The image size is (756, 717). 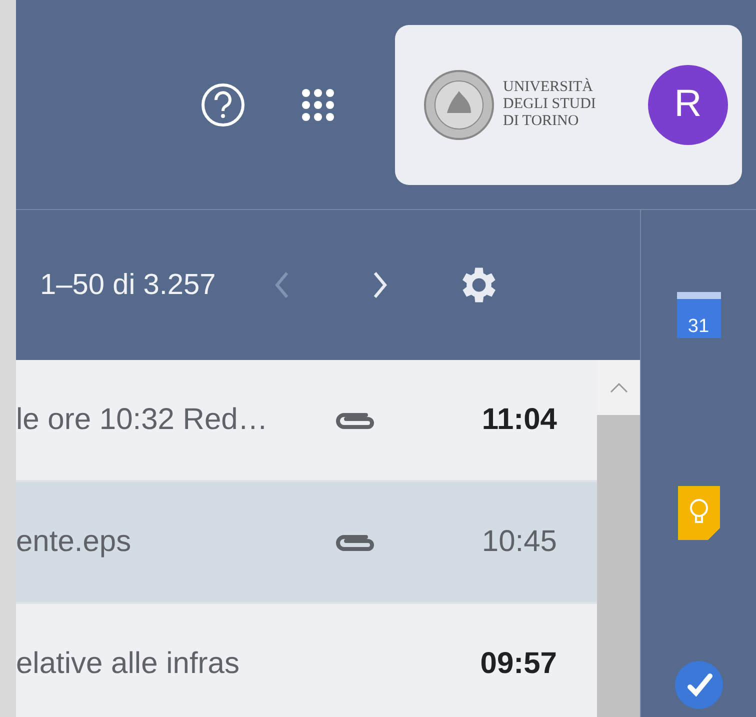 What do you see at coordinates (698, 315) in the screenshot?
I see `calendar-icon: 31` at bounding box center [698, 315].